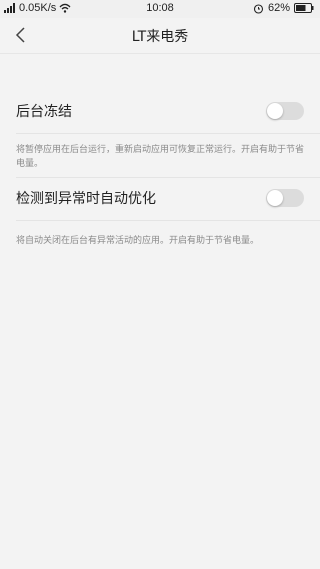  Describe the element at coordinates (160, 157) in the screenshot. I see `setting-description: 将暂停应用在后台运行，重新启动应用可恢复正常运行。开启有助于节省电量。` at that location.